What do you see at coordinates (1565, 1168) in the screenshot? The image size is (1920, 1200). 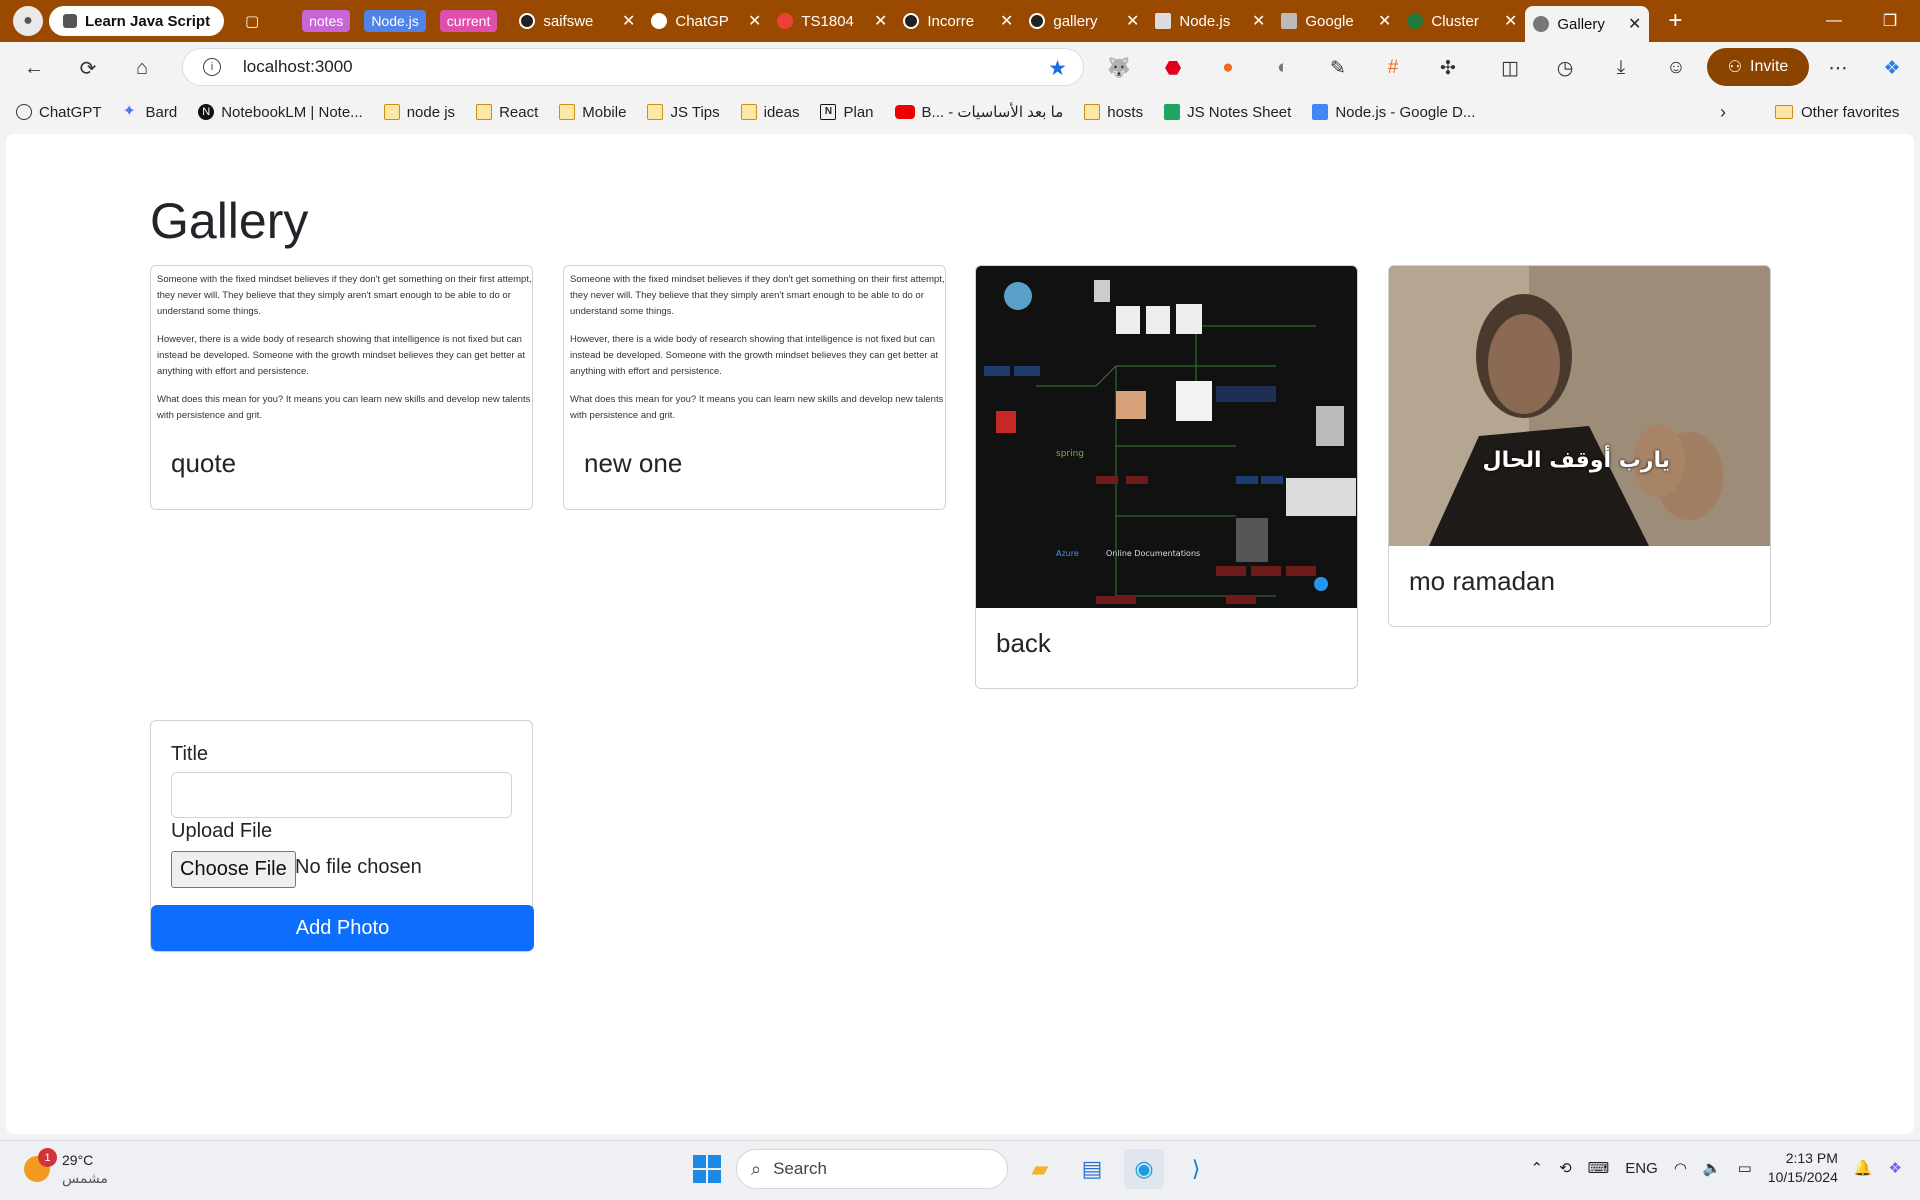 I see `sync-icon: ⟲` at bounding box center [1565, 1168].